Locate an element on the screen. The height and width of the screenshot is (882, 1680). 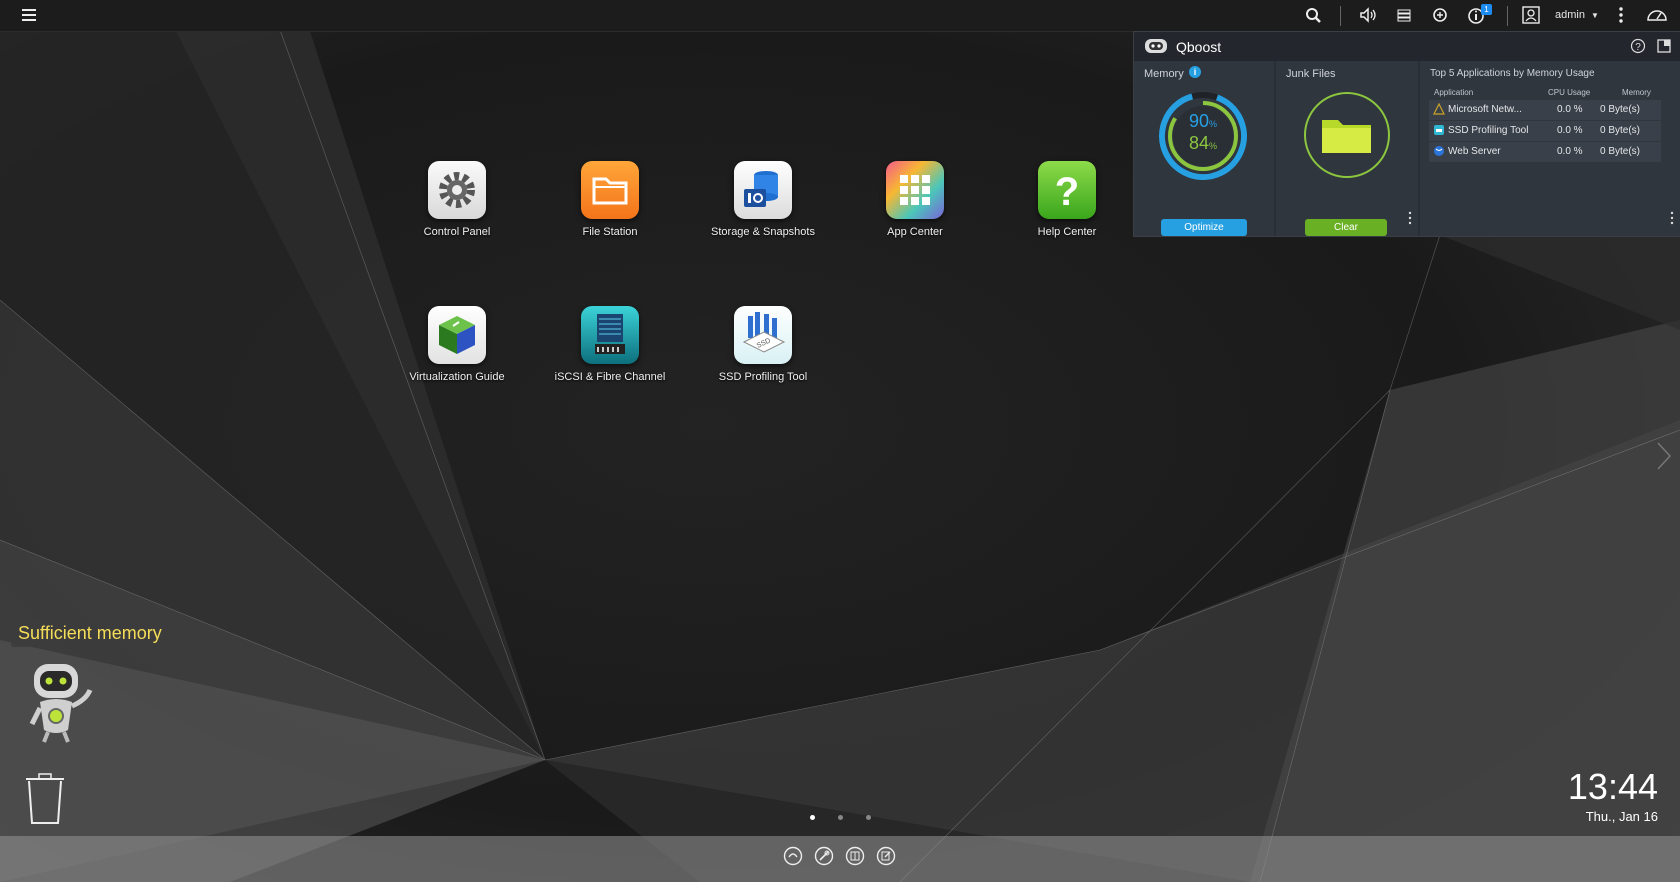
app-help-center: ? Help Center is located at coordinates (1067, 199).